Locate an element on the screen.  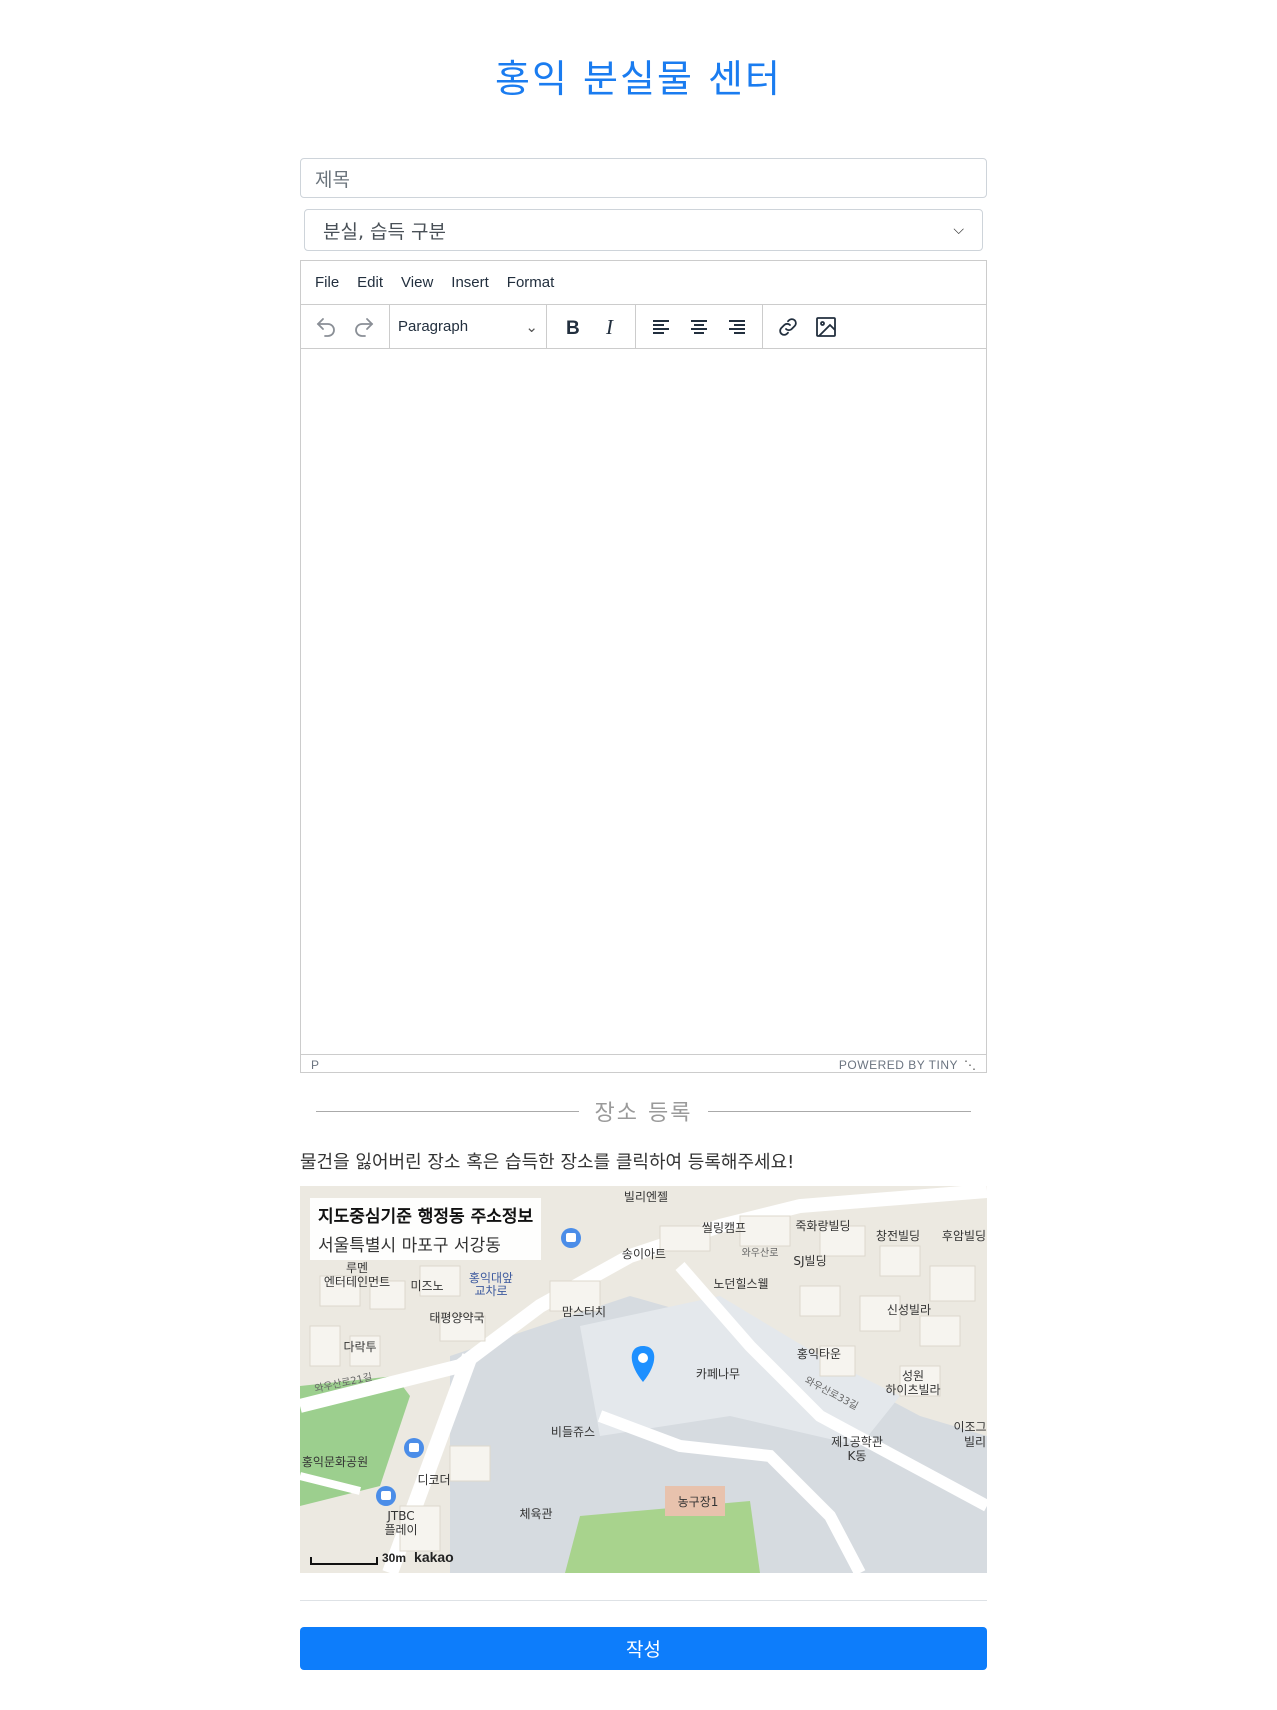
map-label: 맘스터치 is located at coordinates (584, 1312).